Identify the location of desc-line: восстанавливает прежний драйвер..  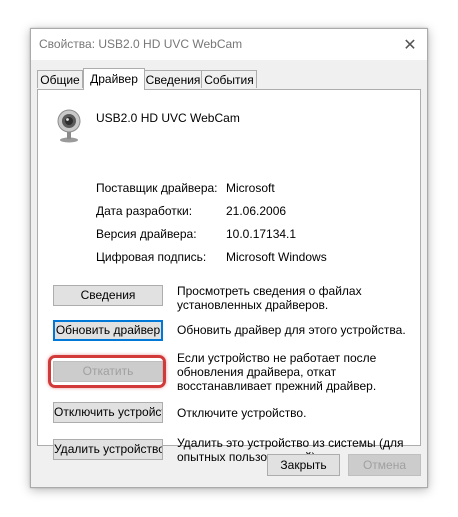
(277, 386).